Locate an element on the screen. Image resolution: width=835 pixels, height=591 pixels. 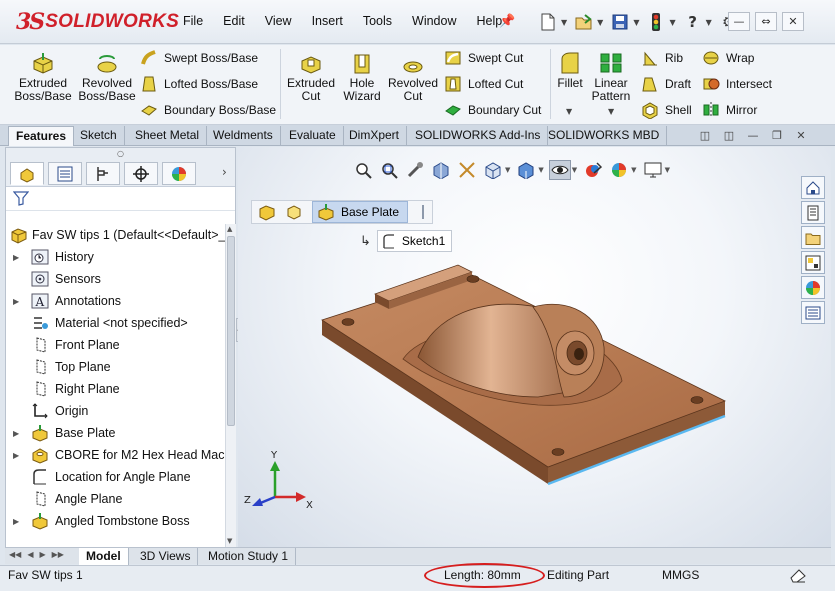
tab-features: Features is located at coordinates (41, 136).